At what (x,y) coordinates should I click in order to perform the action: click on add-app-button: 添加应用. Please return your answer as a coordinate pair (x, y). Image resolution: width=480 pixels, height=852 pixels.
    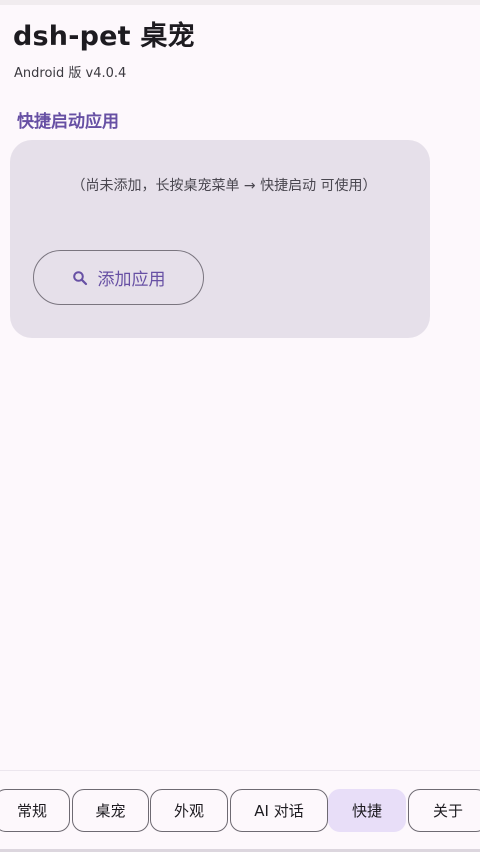
    Looking at the image, I should click on (118, 277).